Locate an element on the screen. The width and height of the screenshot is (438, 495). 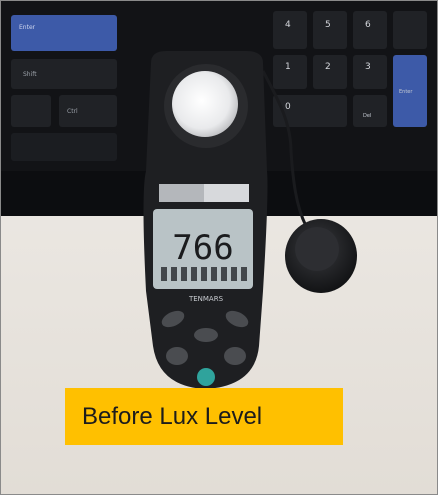
svg-text: Del is located at coordinates (367, 116).